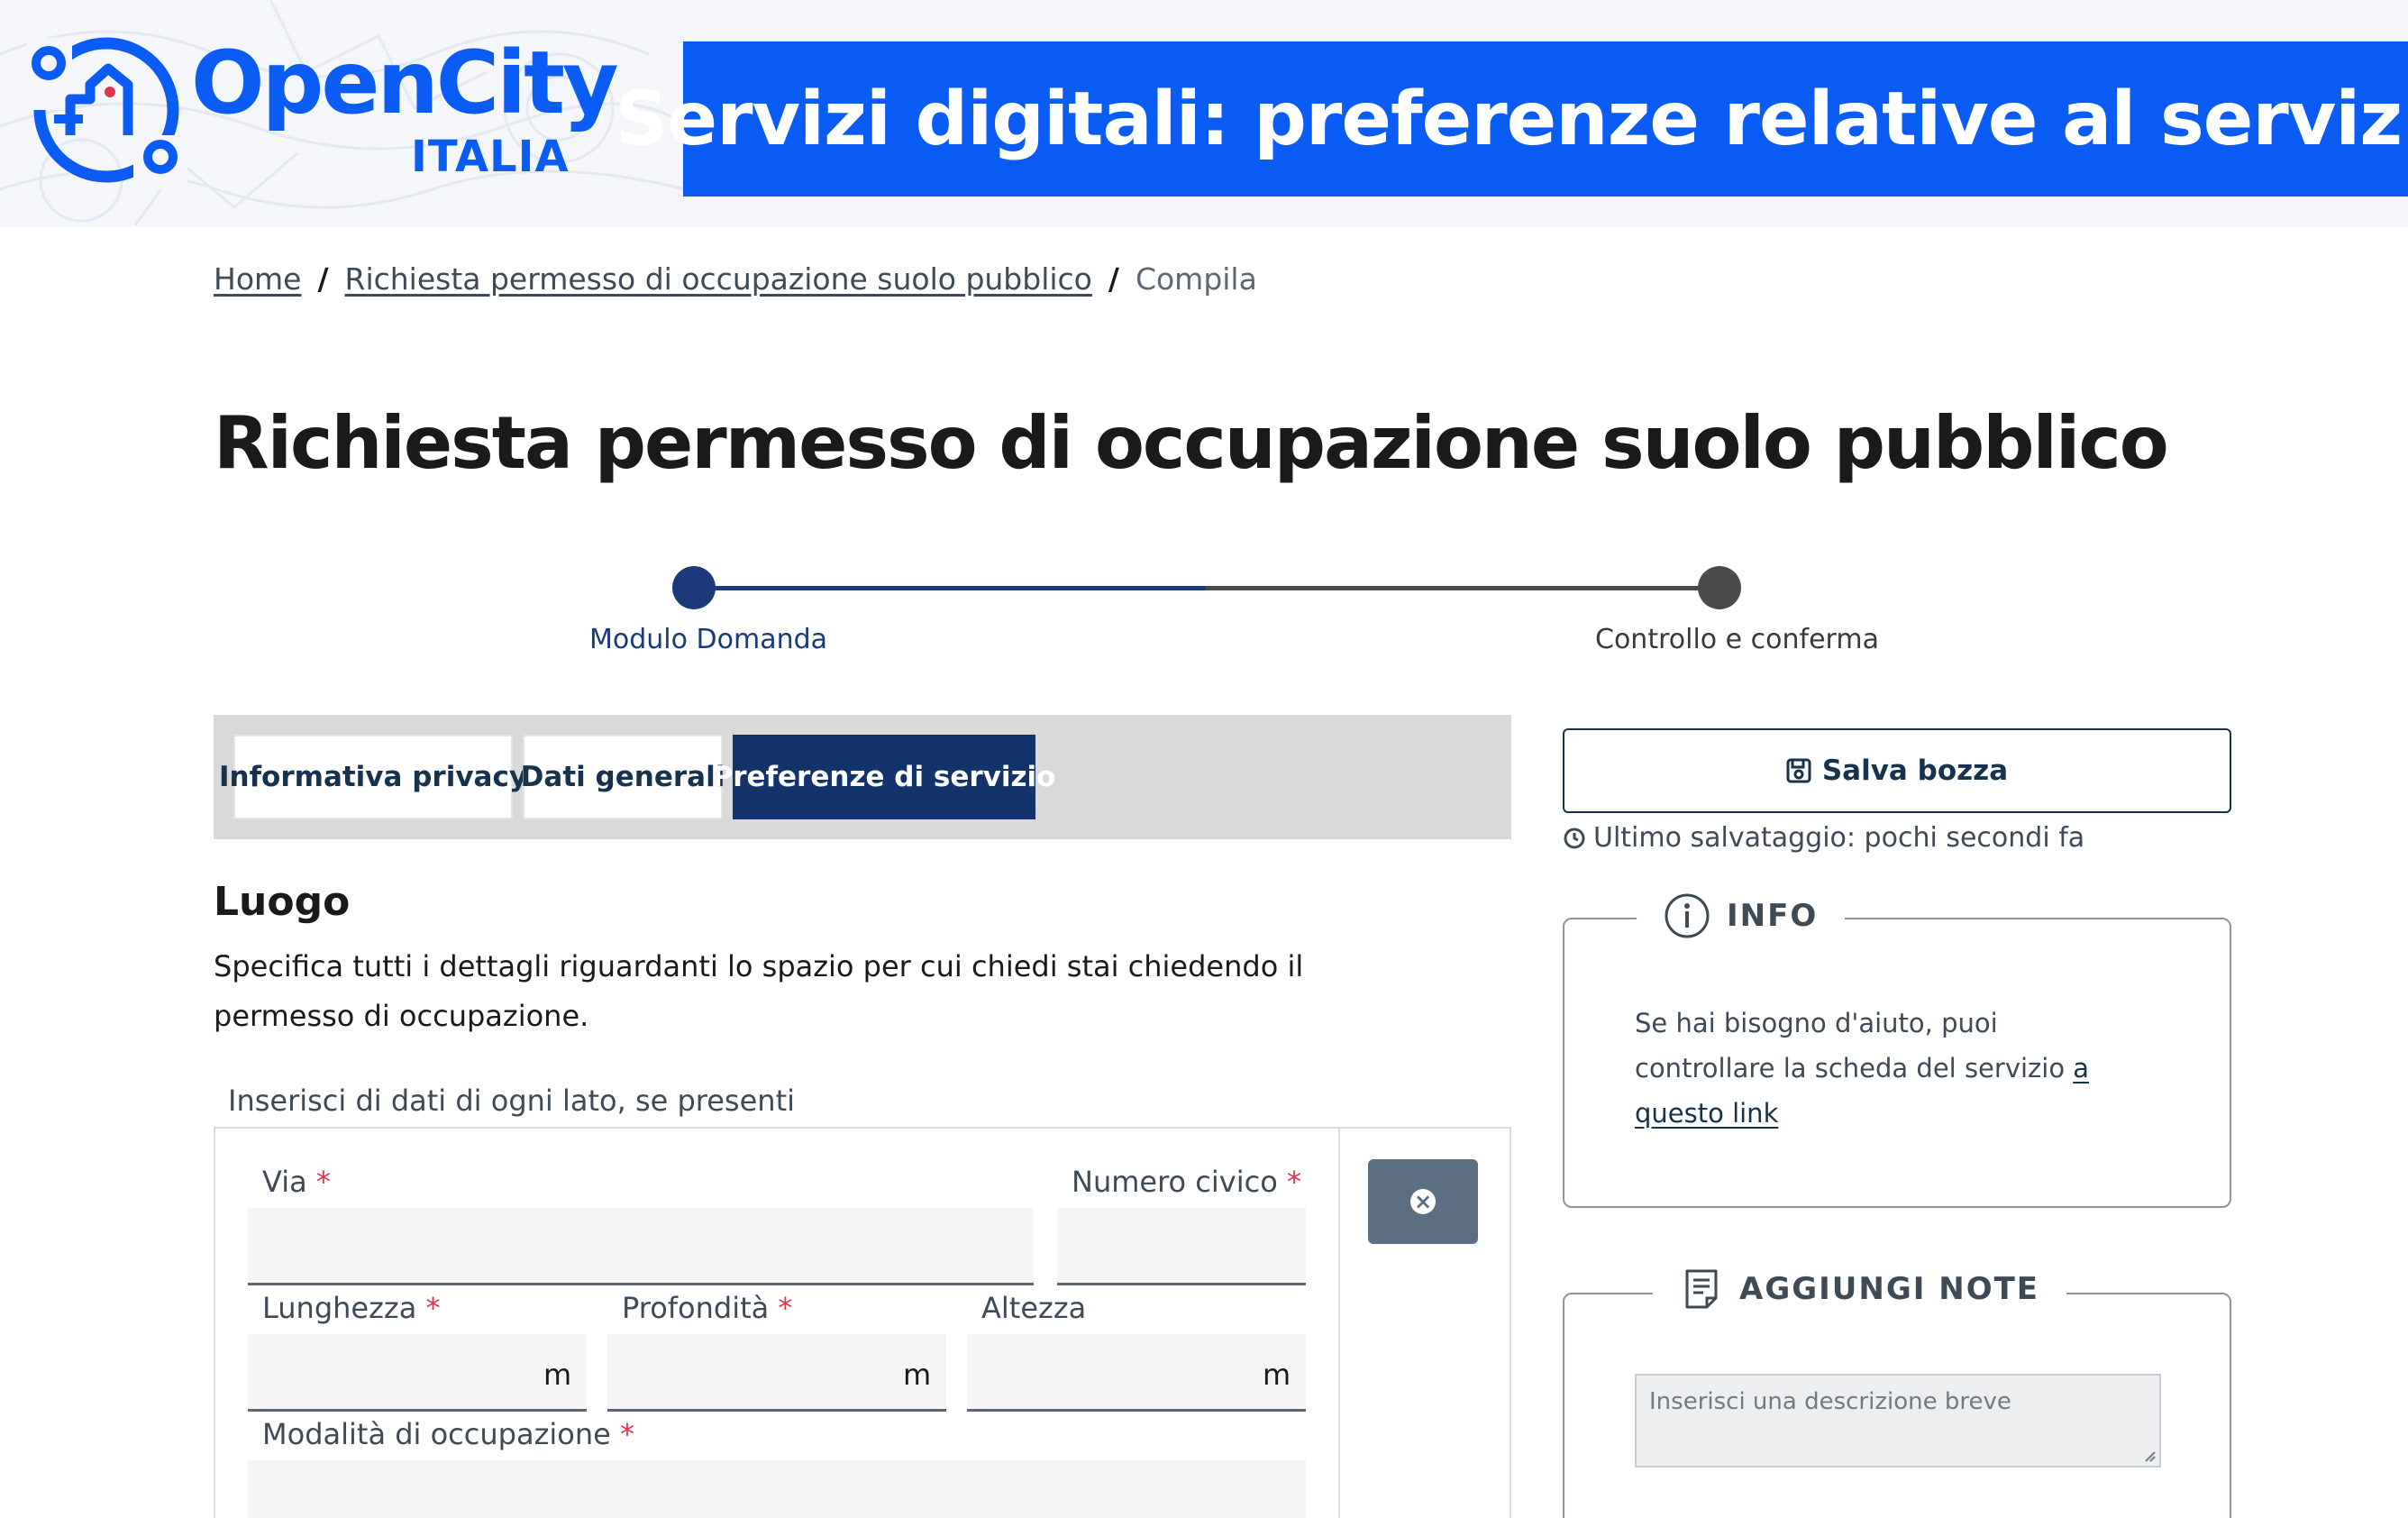 This screenshot has height=1518, width=2408. I want to click on notes-card-title: AGGIUNGI NOTE, so click(1890, 1289).